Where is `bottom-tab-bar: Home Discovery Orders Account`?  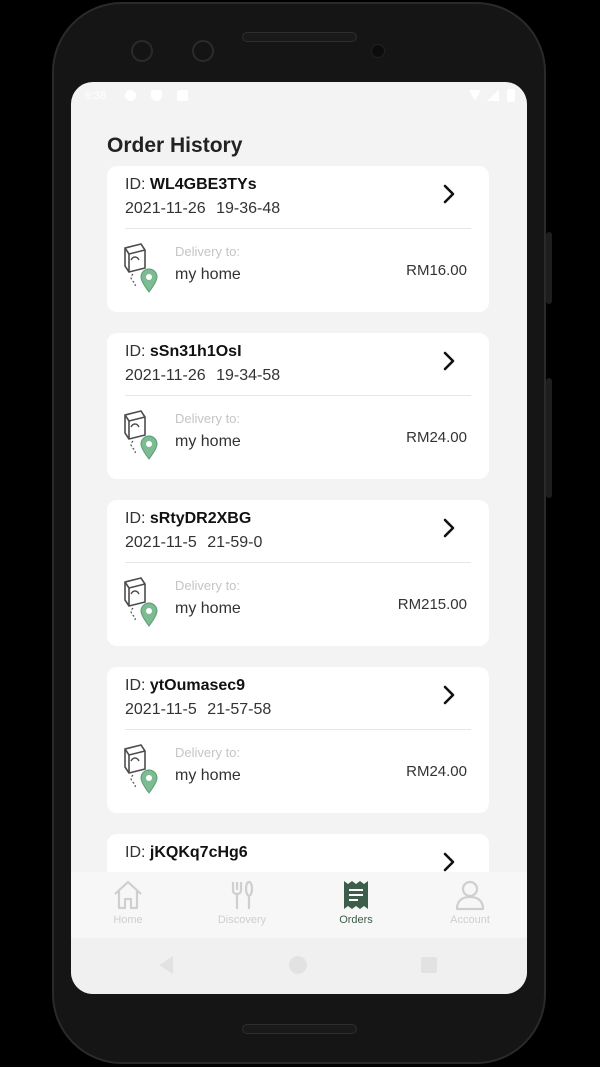
bottom-tab-bar: Home Discovery Orders Account is located at coordinates (299, 905).